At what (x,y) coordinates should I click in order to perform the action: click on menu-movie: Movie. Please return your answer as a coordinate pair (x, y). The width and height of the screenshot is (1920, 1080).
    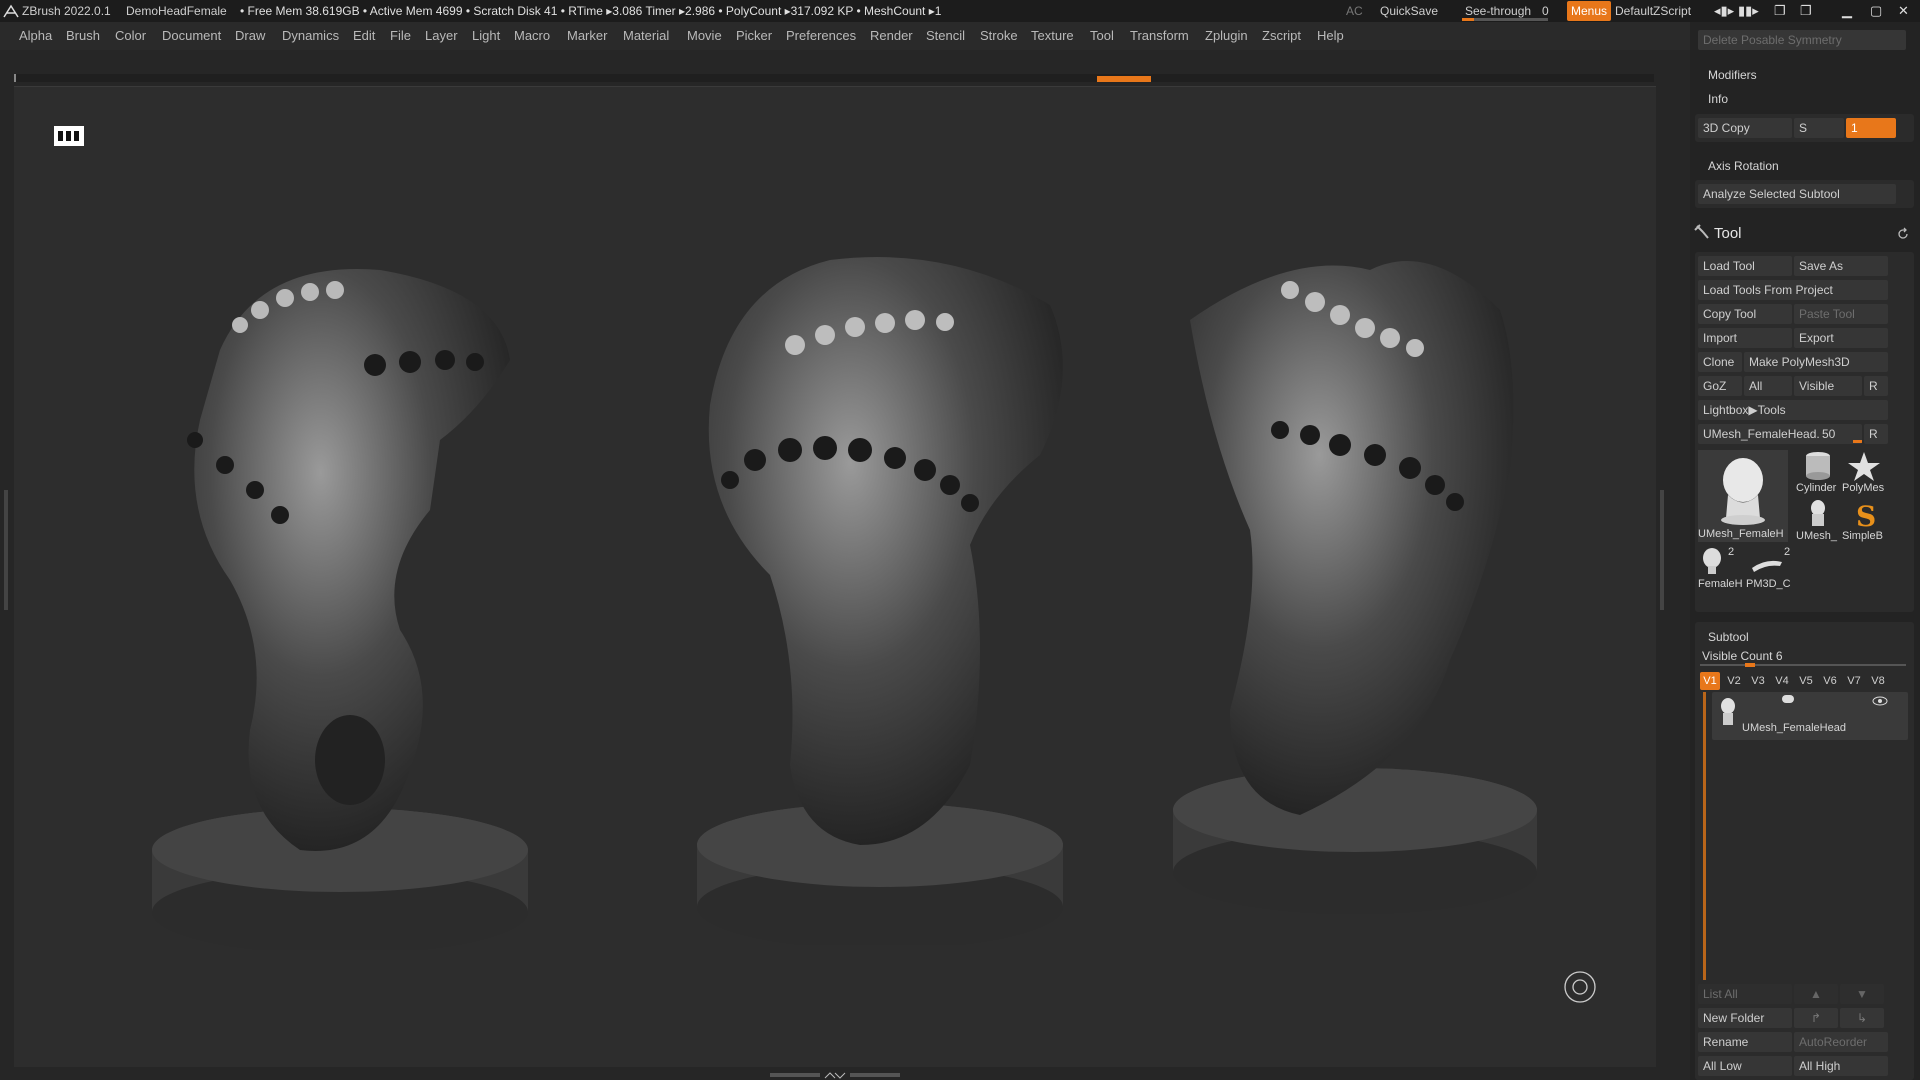
    Looking at the image, I should click on (704, 36).